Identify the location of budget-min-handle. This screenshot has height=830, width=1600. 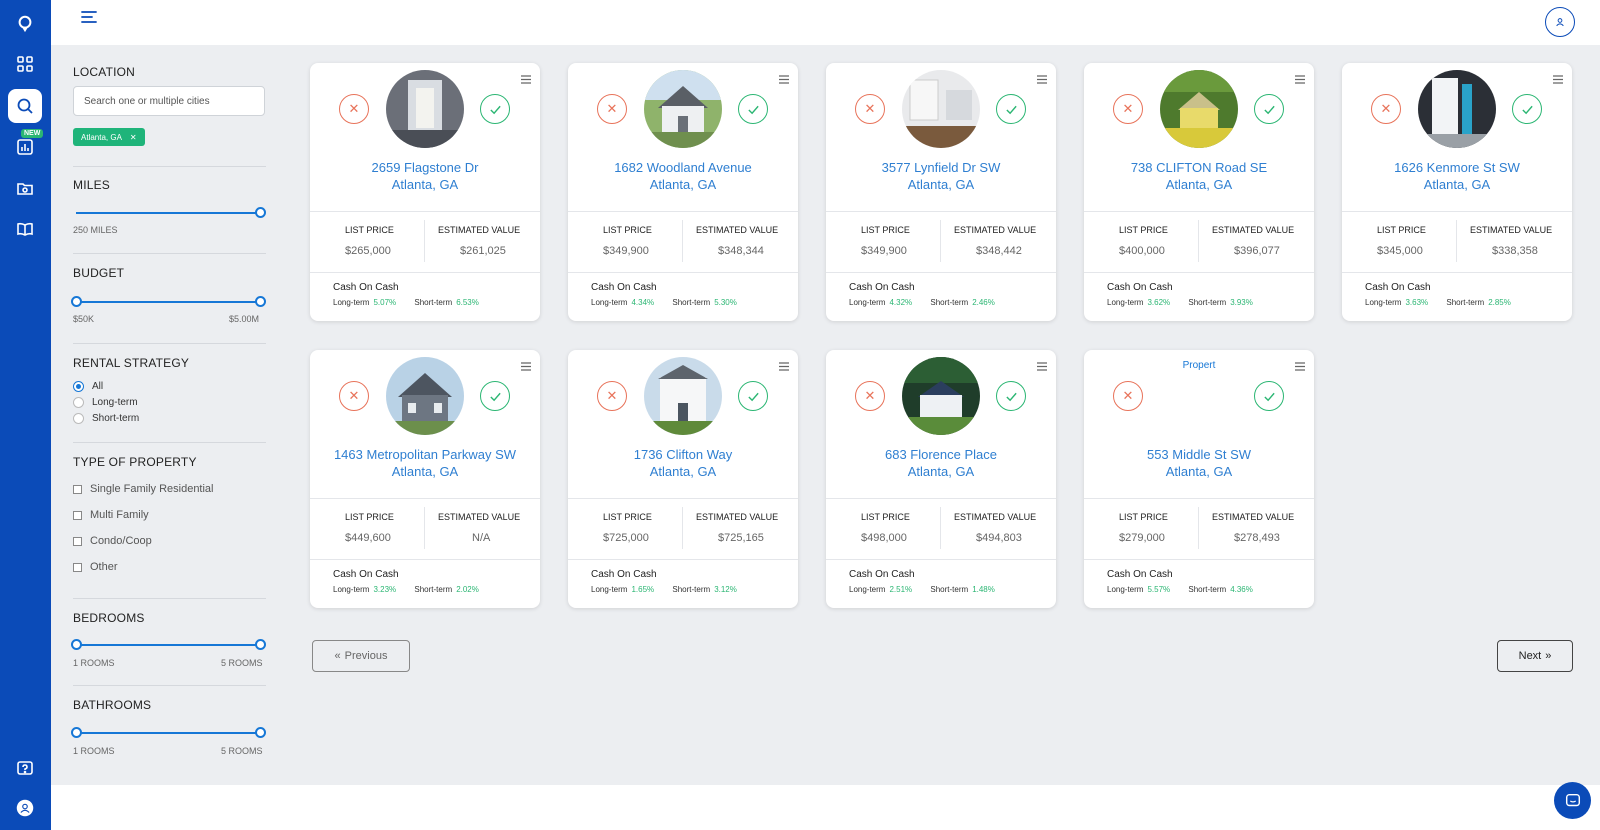
(76, 301).